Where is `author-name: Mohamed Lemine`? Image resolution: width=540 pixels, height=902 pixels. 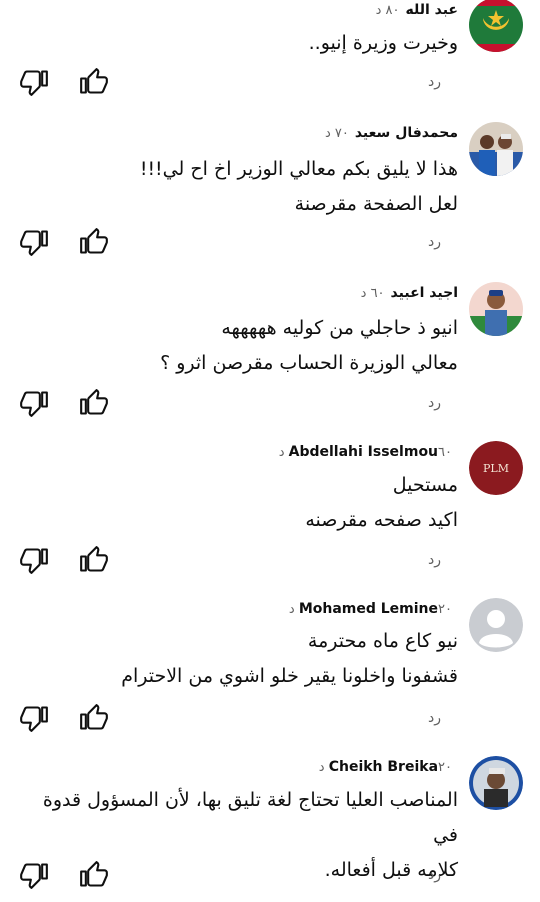 author-name: Mohamed Lemine is located at coordinates (368, 609).